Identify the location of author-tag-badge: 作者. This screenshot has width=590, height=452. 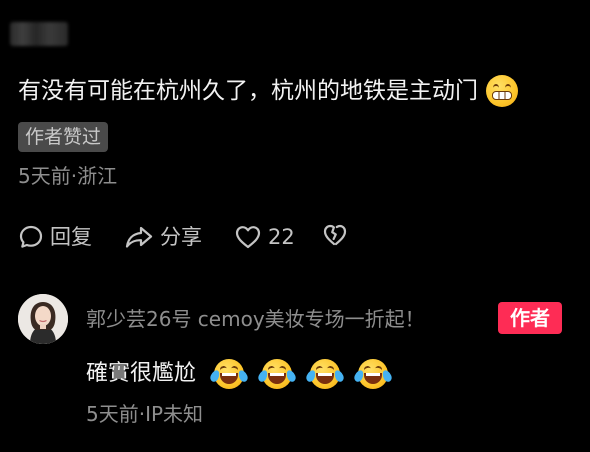
(530, 318).